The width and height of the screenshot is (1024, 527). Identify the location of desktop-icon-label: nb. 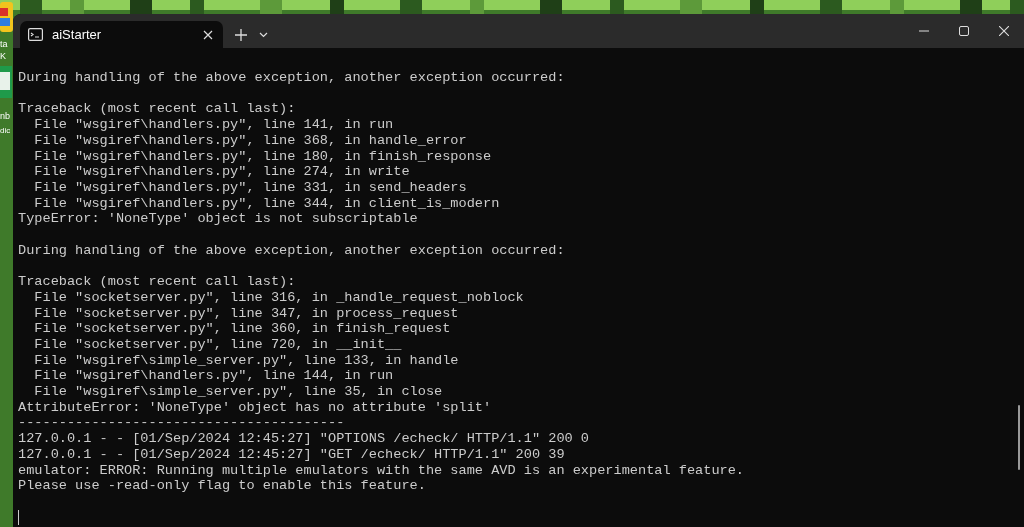
(5, 116).